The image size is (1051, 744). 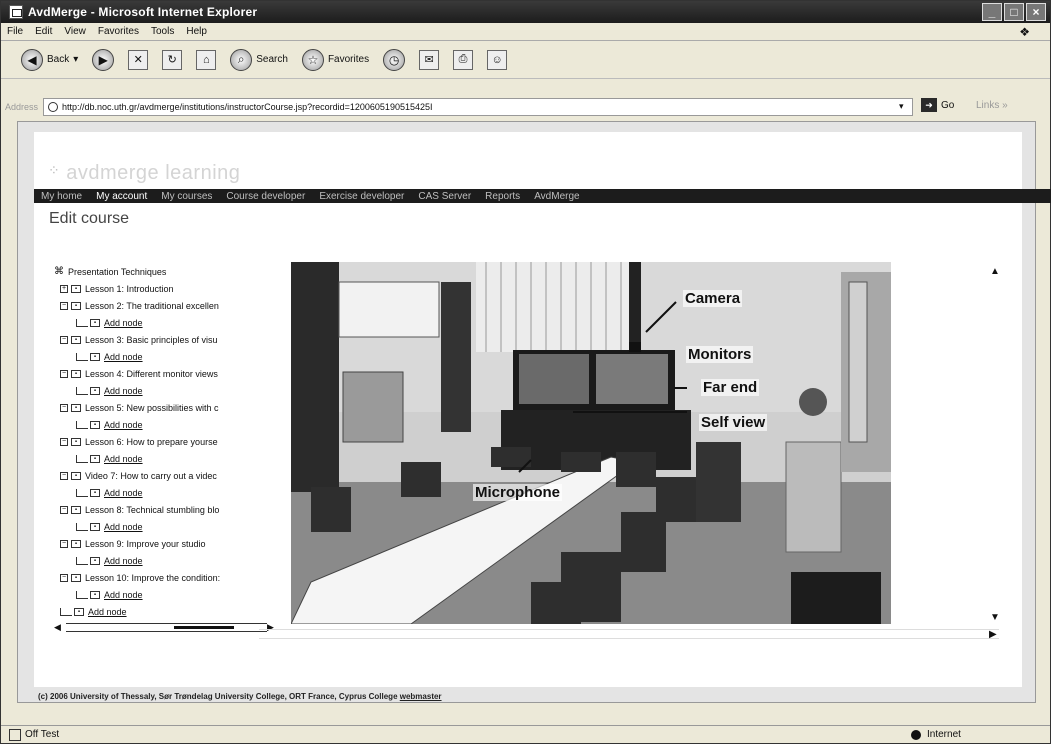 What do you see at coordinates (196, 31) in the screenshot?
I see `menu-help: Help` at bounding box center [196, 31].